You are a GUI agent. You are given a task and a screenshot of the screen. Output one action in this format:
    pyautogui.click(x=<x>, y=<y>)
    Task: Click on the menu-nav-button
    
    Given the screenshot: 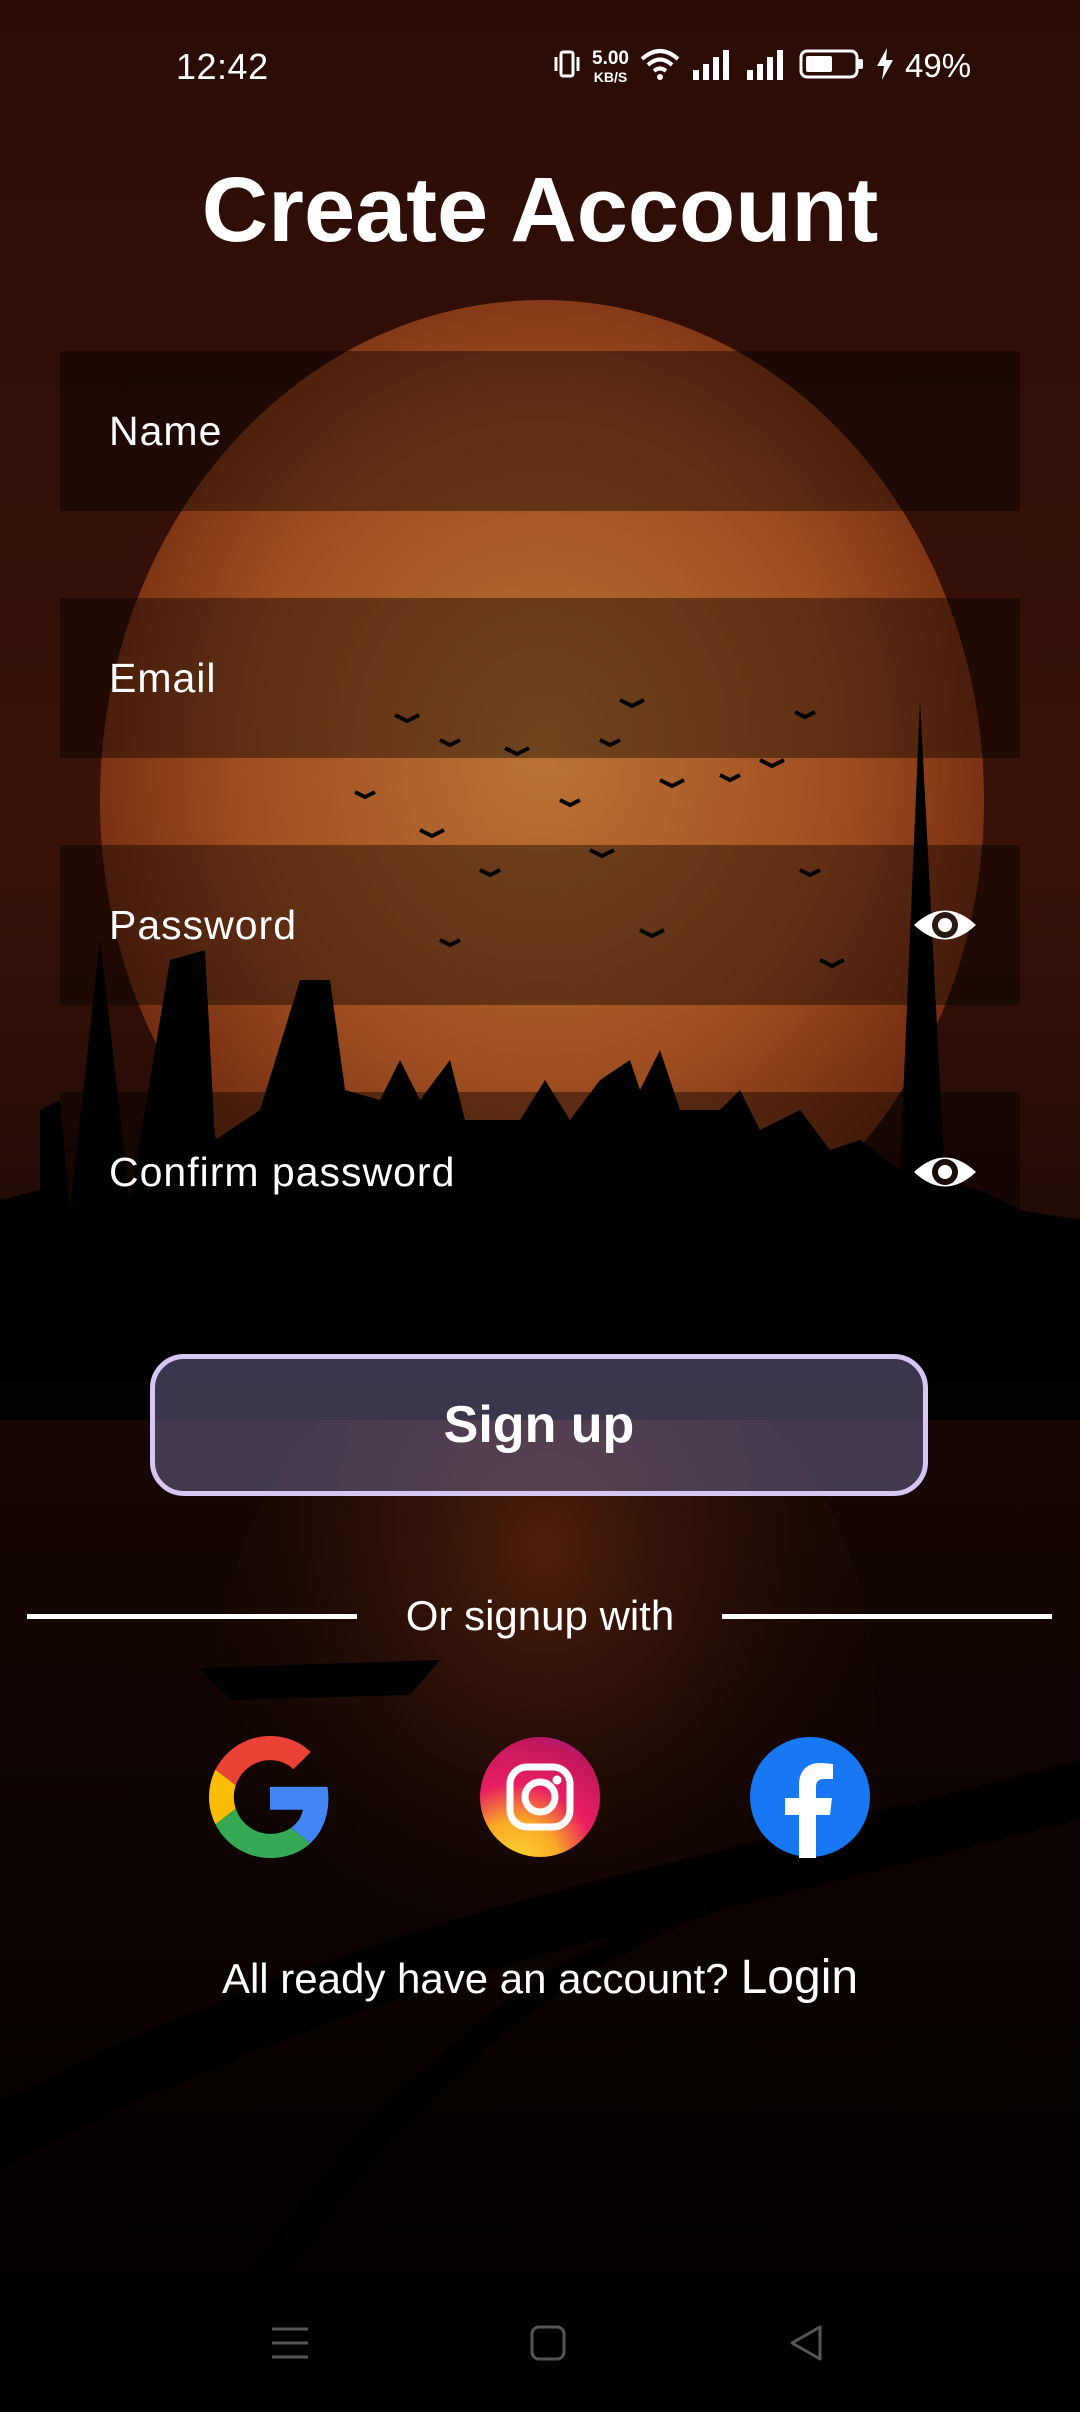 What is the action you would take?
    pyautogui.click(x=290, y=2345)
    